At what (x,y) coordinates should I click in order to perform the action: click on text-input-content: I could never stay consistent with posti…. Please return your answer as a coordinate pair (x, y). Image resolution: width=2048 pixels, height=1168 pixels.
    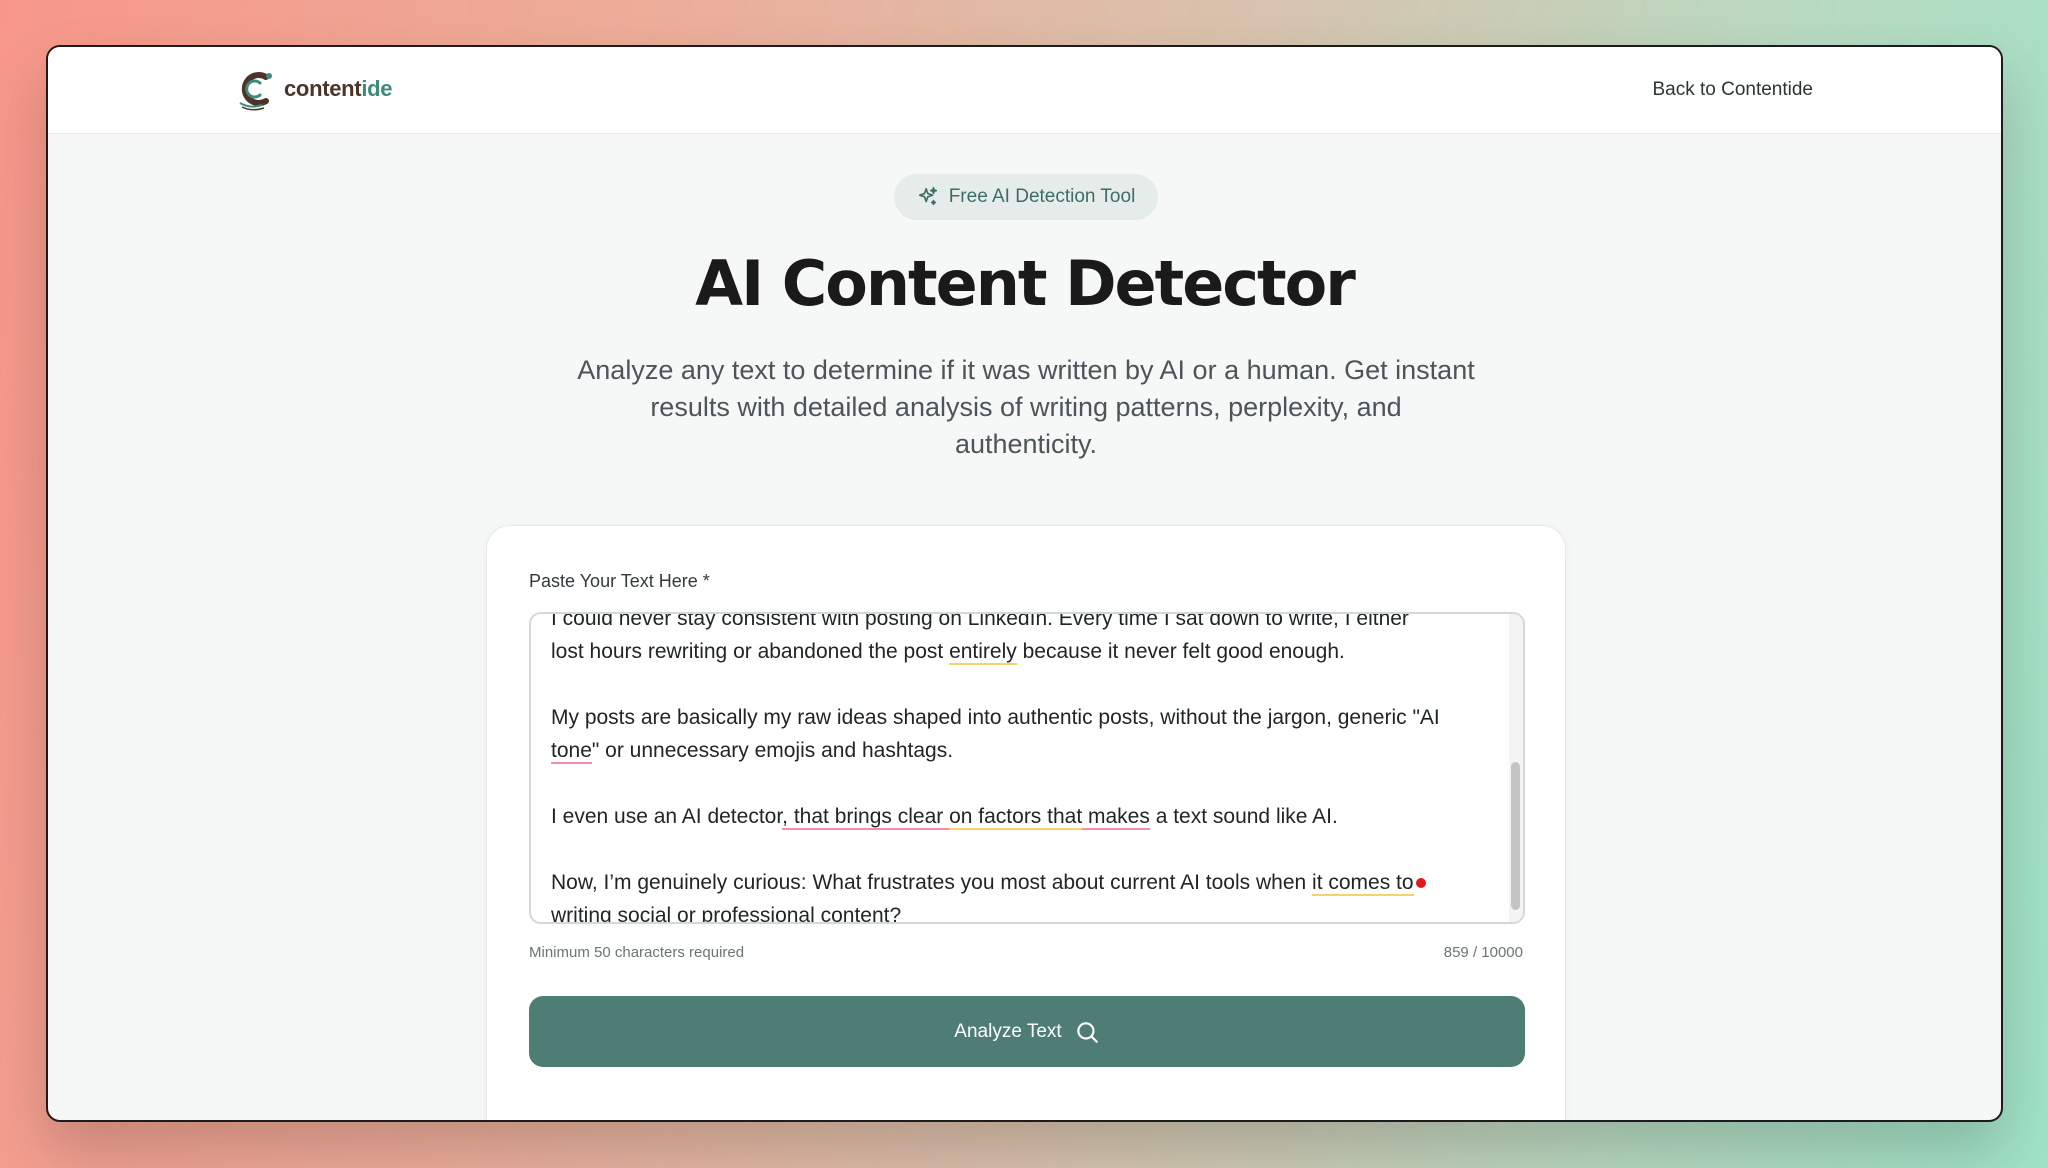
    Looking at the image, I should click on (1017, 768).